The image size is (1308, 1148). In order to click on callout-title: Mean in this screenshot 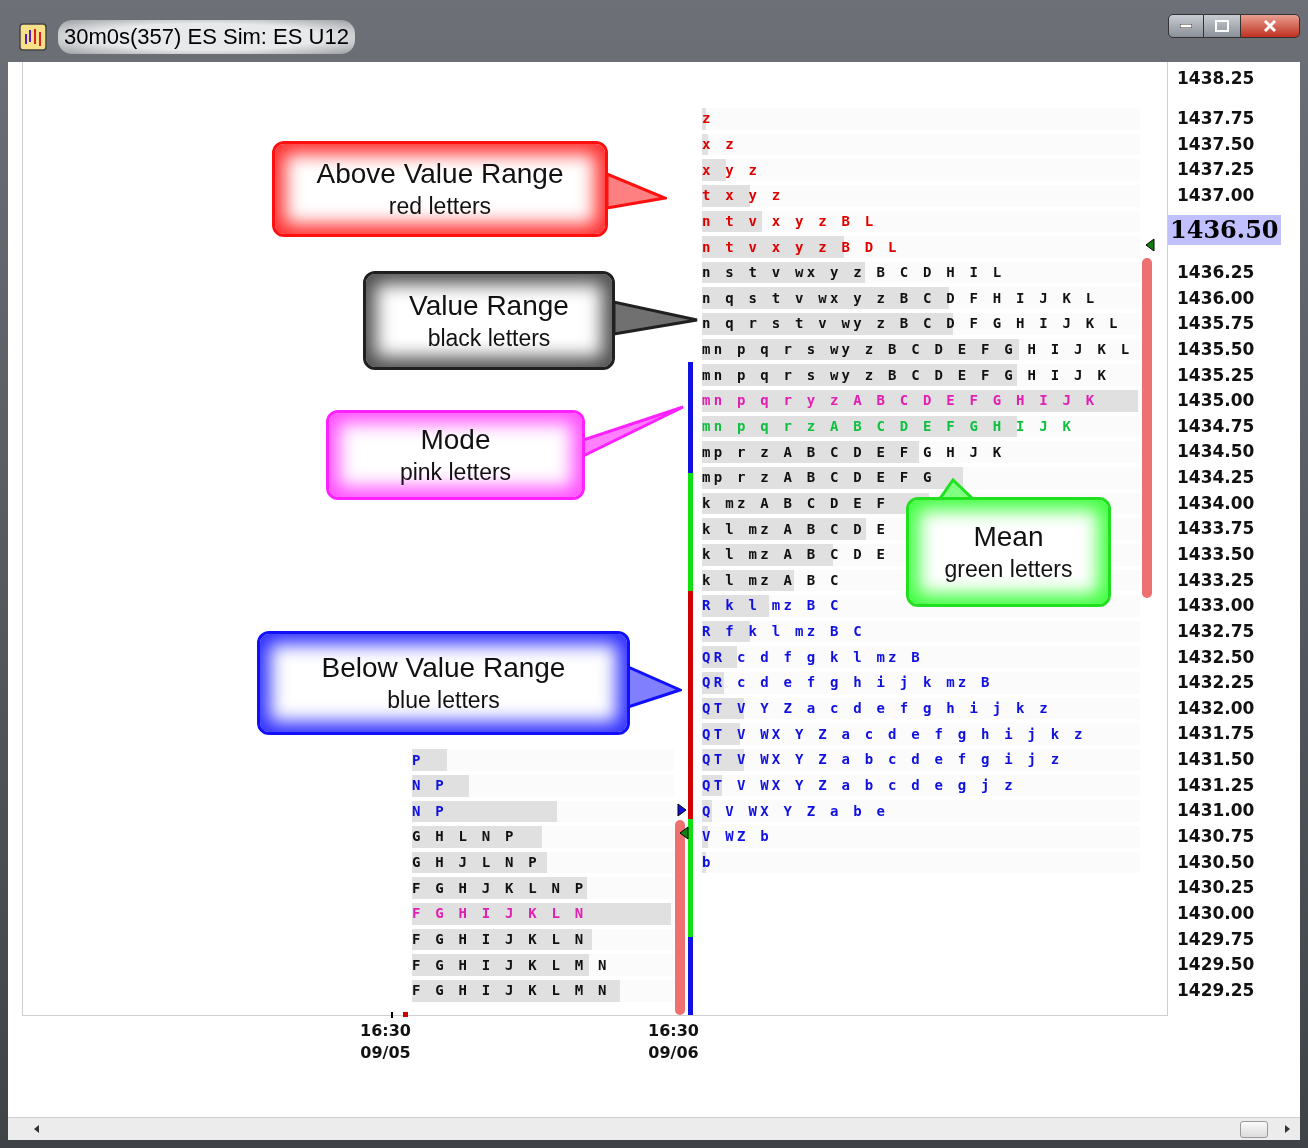, I will do `click(1008, 537)`.